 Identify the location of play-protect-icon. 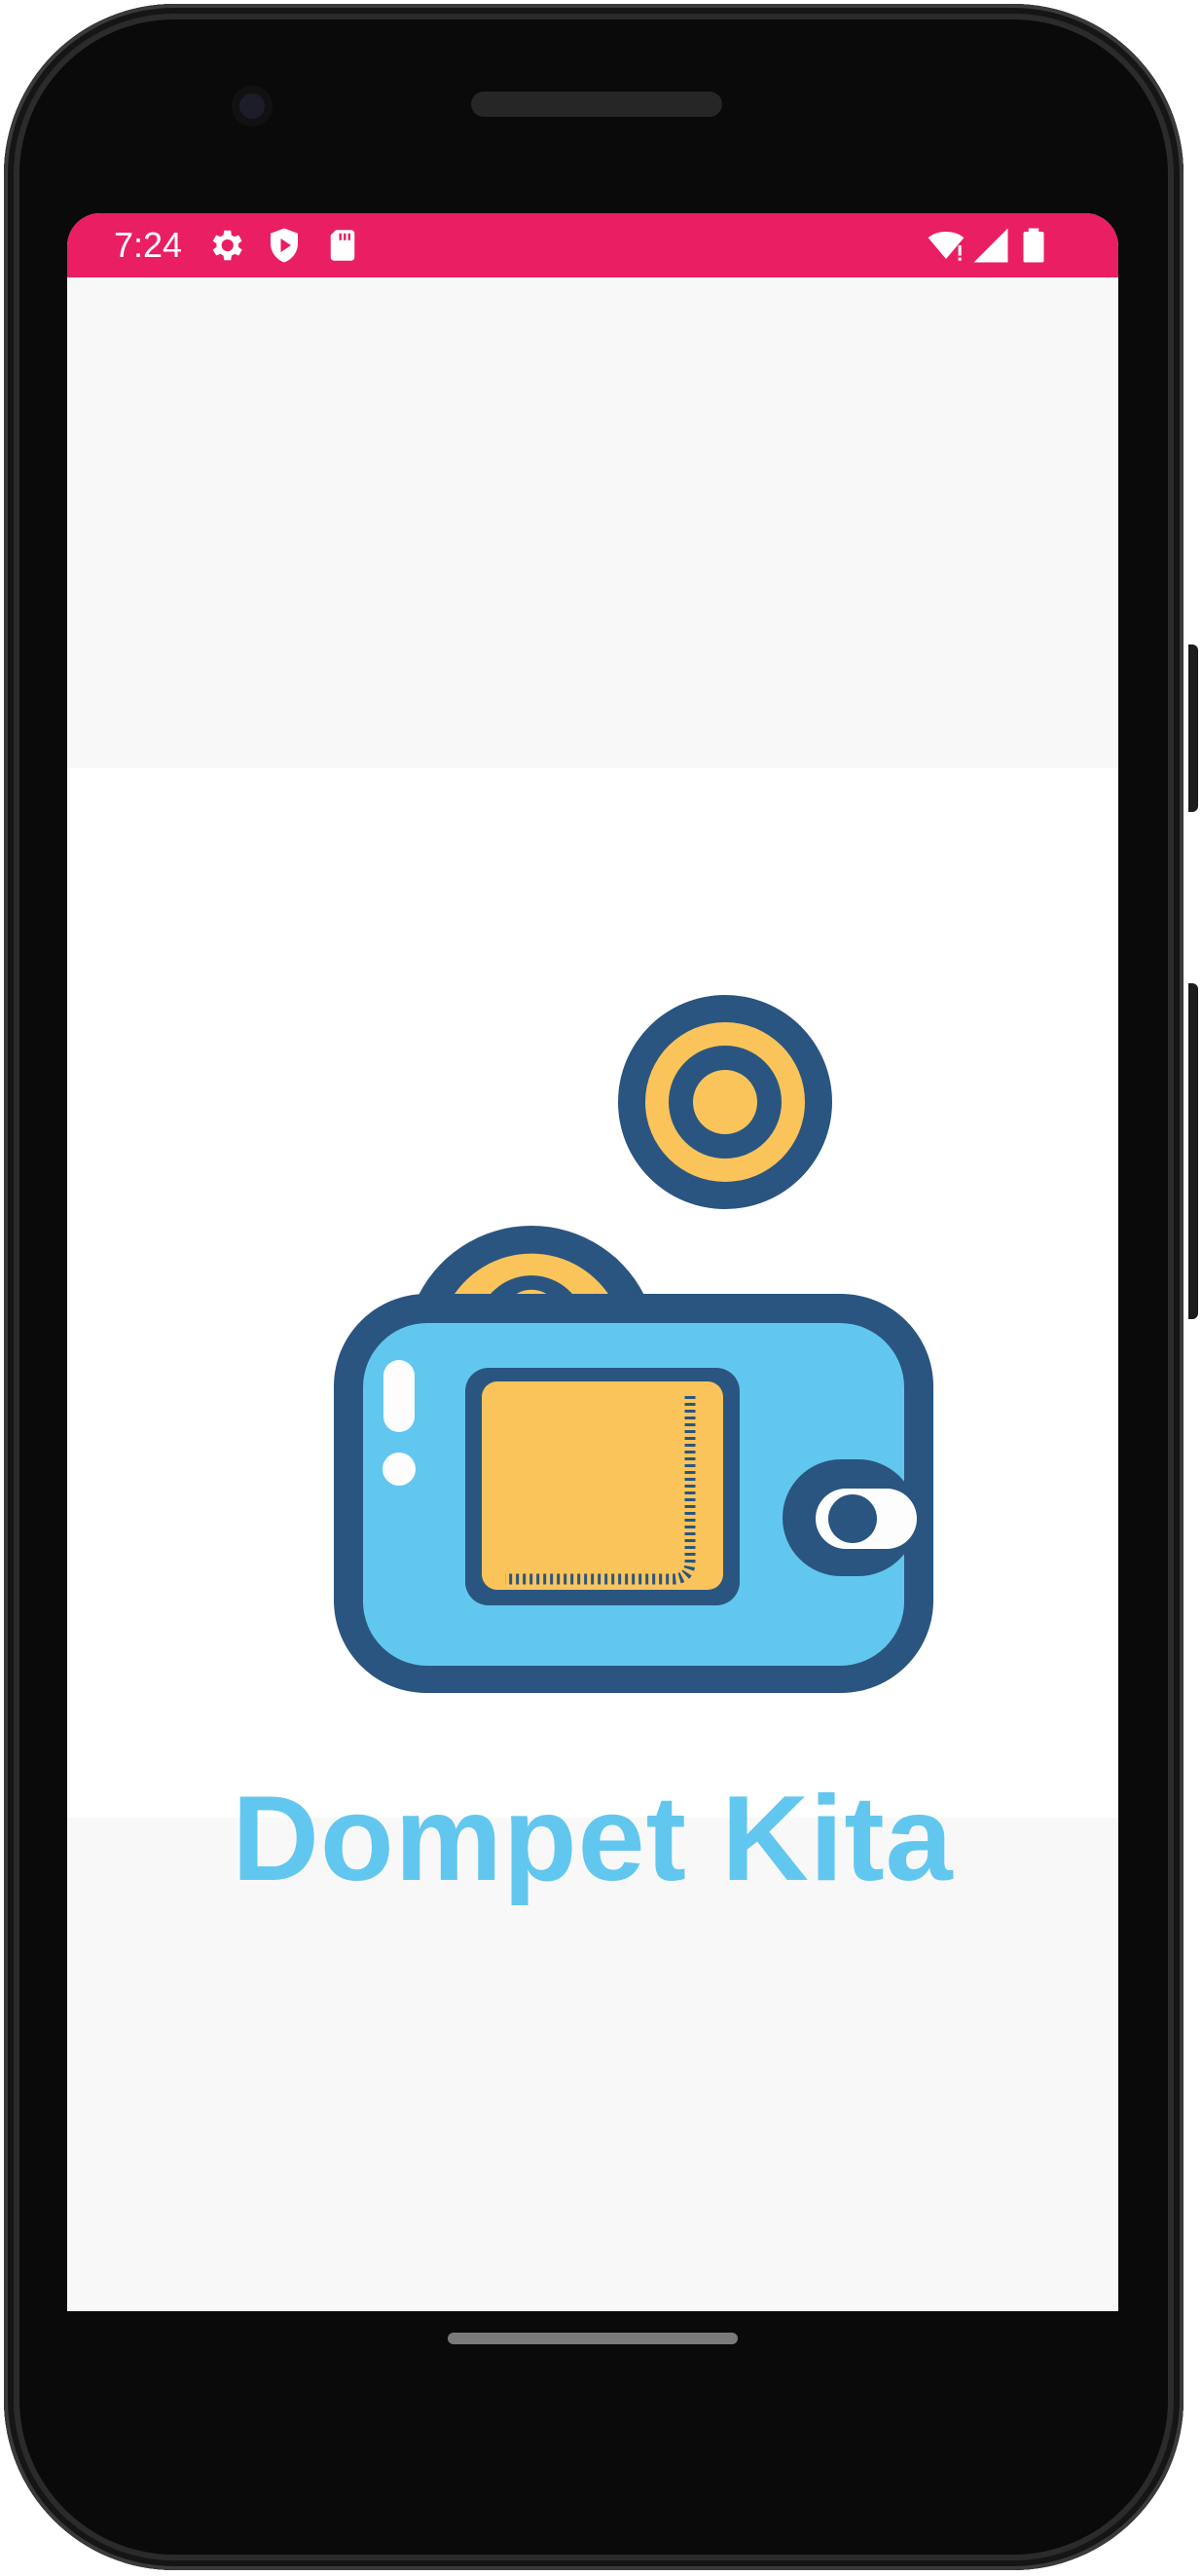
(284, 245).